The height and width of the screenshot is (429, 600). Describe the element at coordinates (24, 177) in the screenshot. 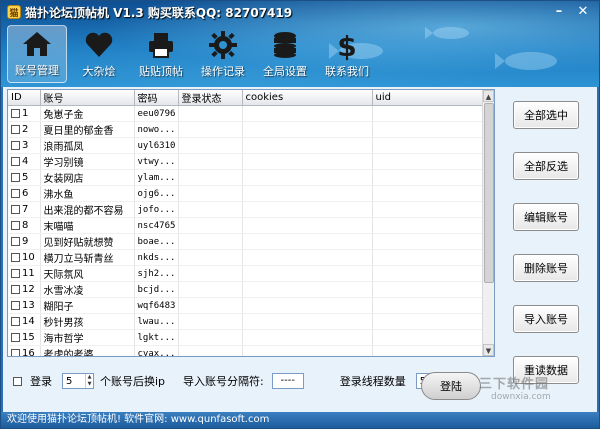

I see `row-id-cell: 5` at that location.